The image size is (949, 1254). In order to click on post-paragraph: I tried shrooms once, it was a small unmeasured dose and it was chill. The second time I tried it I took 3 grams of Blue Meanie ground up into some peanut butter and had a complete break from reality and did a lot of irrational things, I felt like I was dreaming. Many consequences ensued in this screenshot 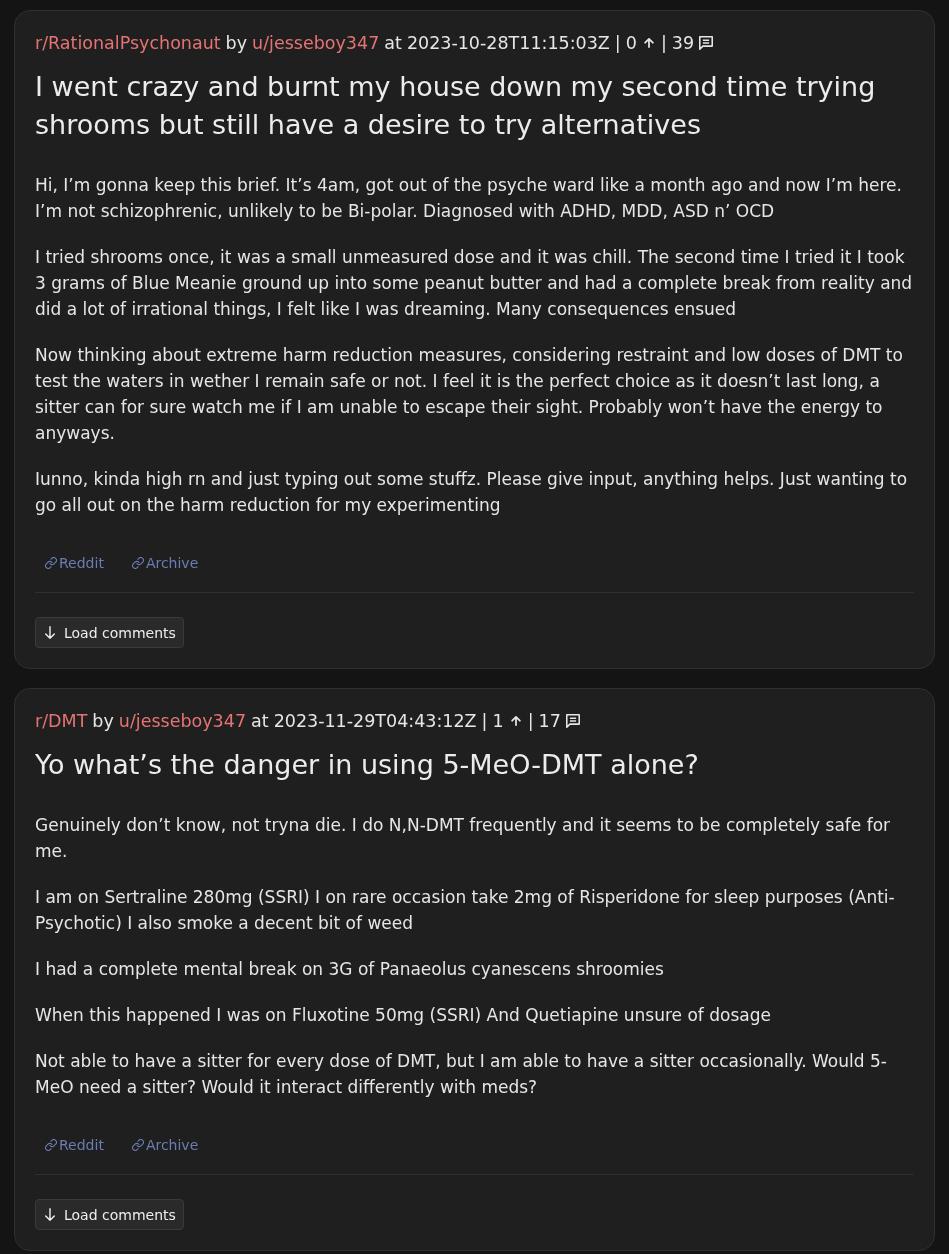, I will do `click(474, 283)`.